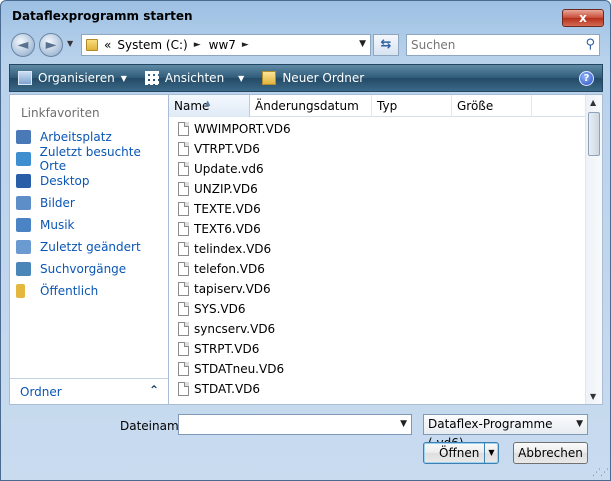 The width and height of the screenshot is (611, 481). What do you see at coordinates (600, 473) in the screenshot?
I see `resize-grip-icon: ⋰⋰` at bounding box center [600, 473].